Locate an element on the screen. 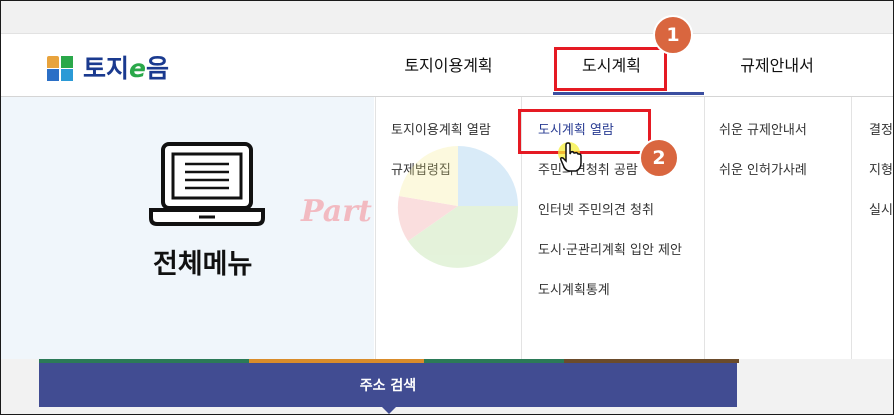  submenu-list: 토지이용계획 열람 규제법령집 is located at coordinates (441, 163).